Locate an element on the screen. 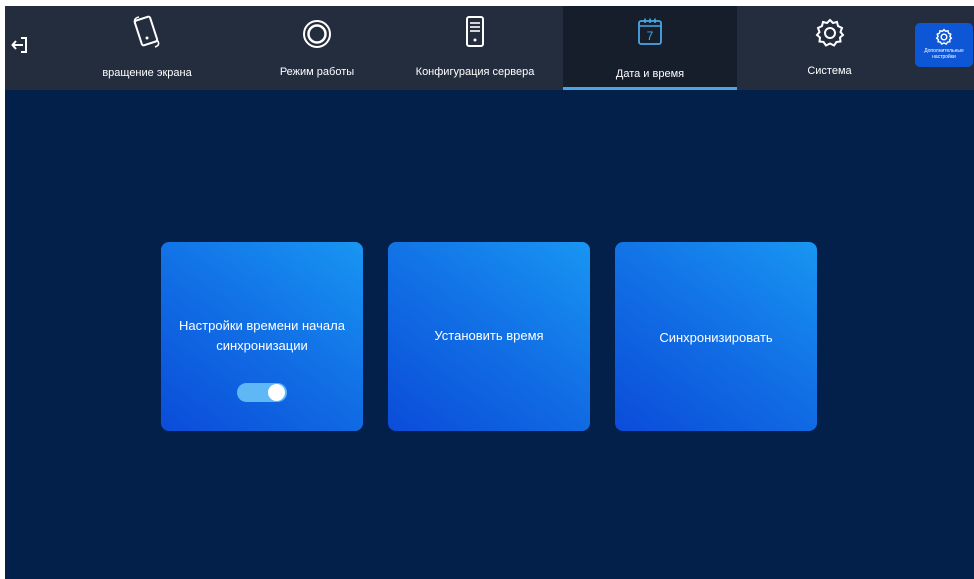  synchronize-card: Синхронизировать is located at coordinates (716, 336).